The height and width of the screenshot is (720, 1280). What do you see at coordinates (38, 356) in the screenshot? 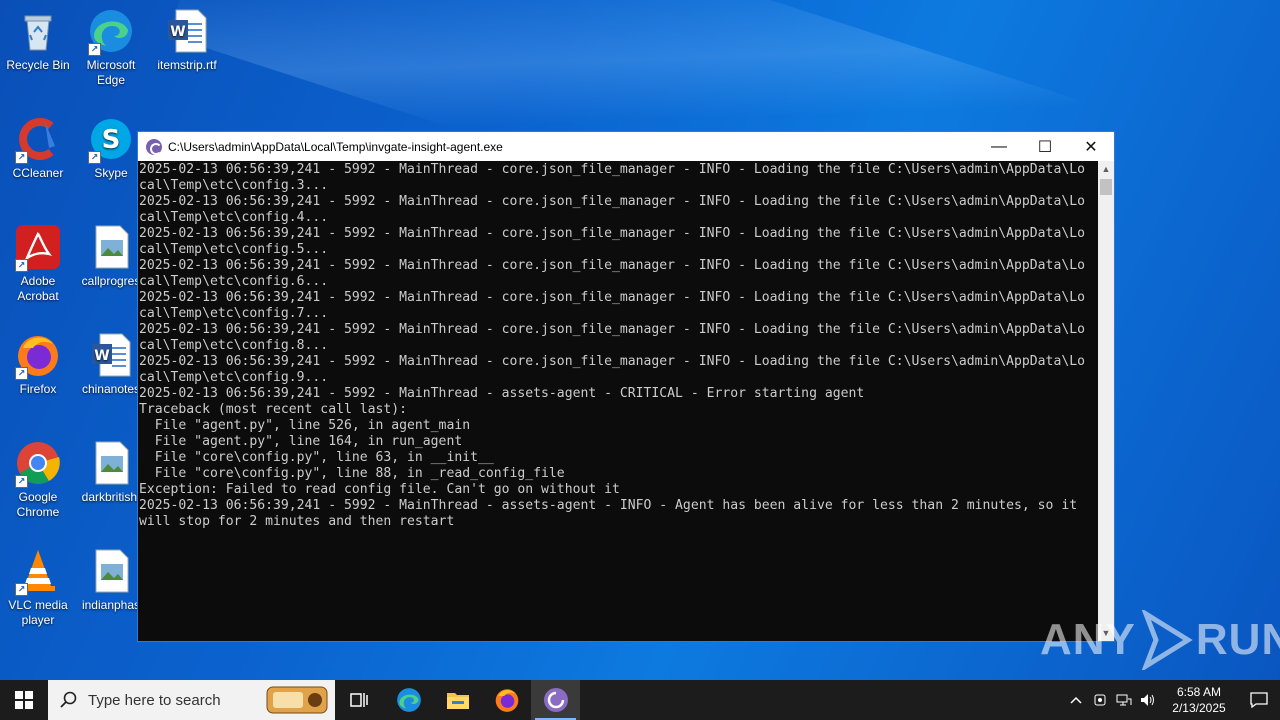
I see `firefox-icon: ↗` at bounding box center [38, 356].